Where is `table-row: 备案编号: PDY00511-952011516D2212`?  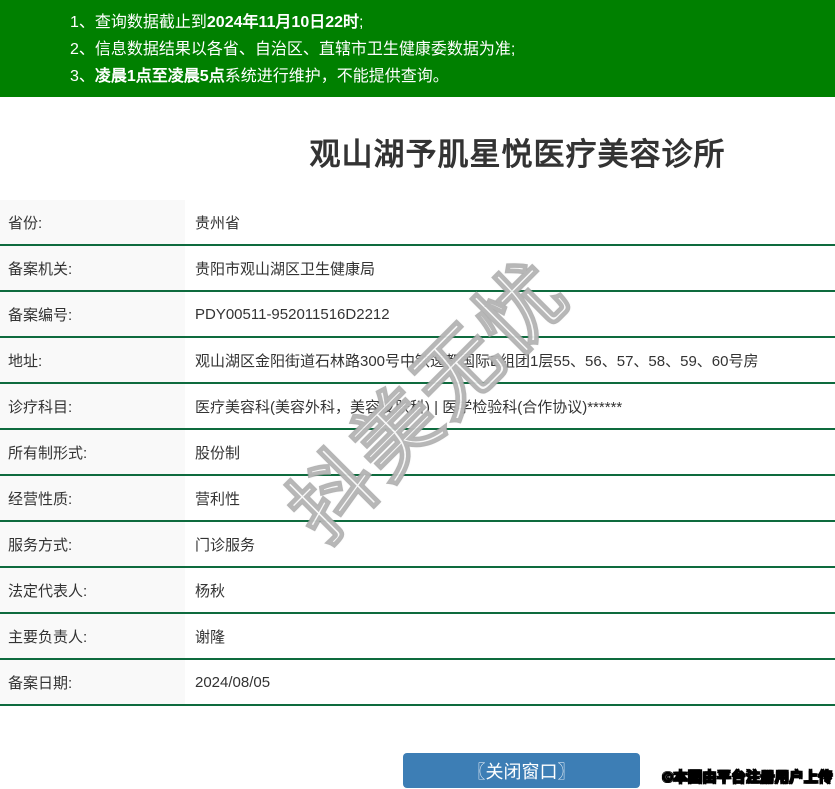 table-row: 备案编号: PDY00511-952011516D2212 is located at coordinates (417, 315).